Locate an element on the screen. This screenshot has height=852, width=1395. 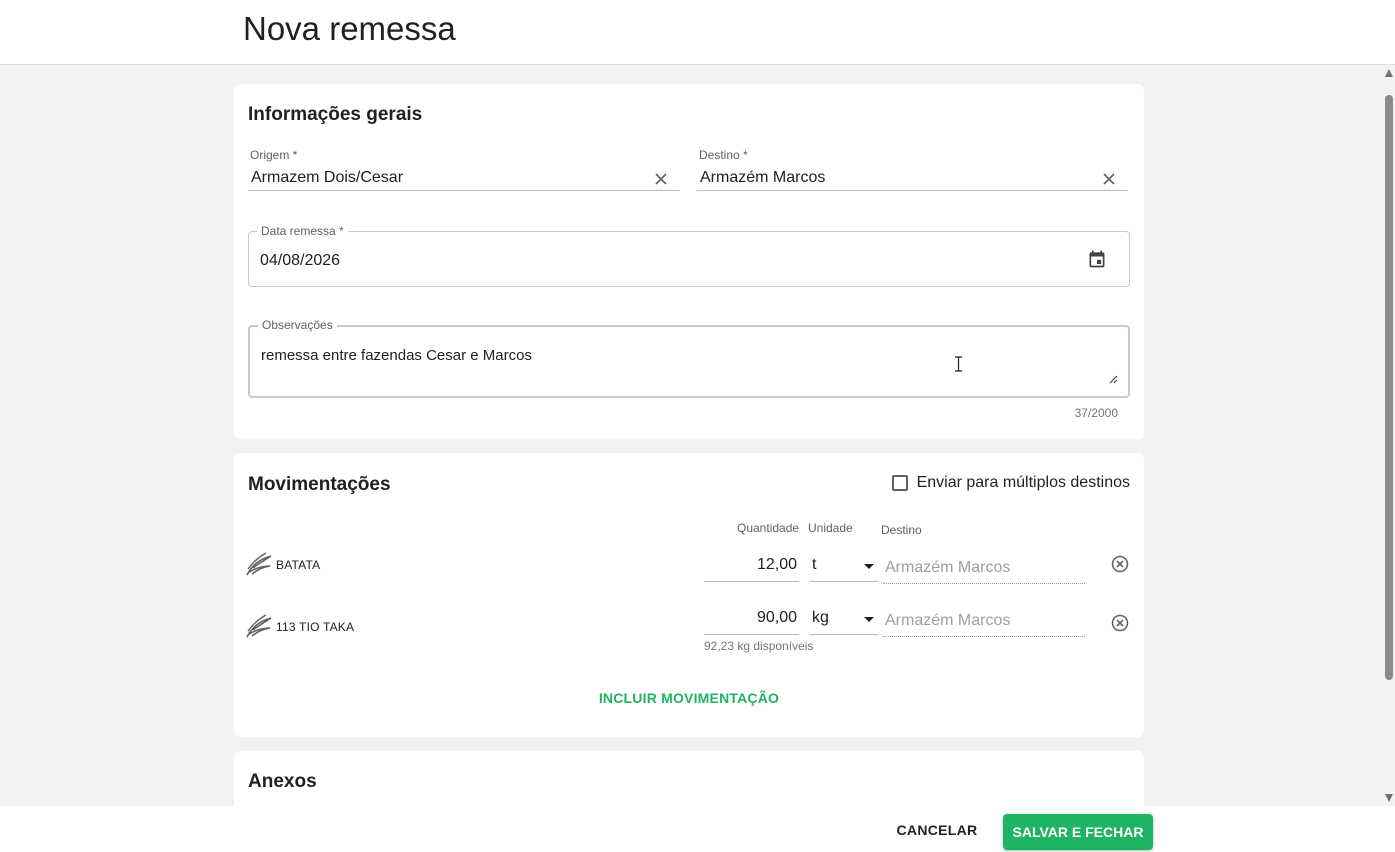
attachments-card: Anexos is located at coordinates (689, 778).